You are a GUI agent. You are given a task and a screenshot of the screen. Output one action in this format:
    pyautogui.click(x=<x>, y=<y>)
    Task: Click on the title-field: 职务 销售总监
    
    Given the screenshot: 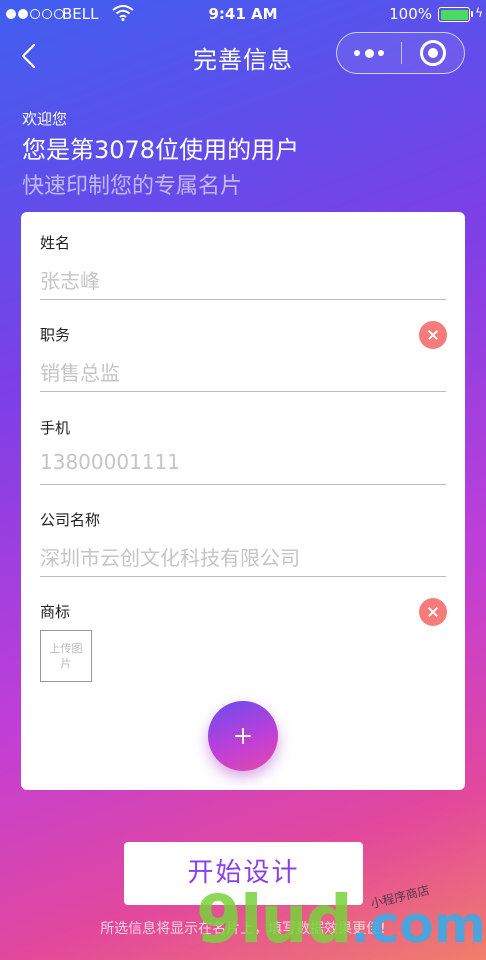 What is the action you would take?
    pyautogui.click(x=243, y=356)
    